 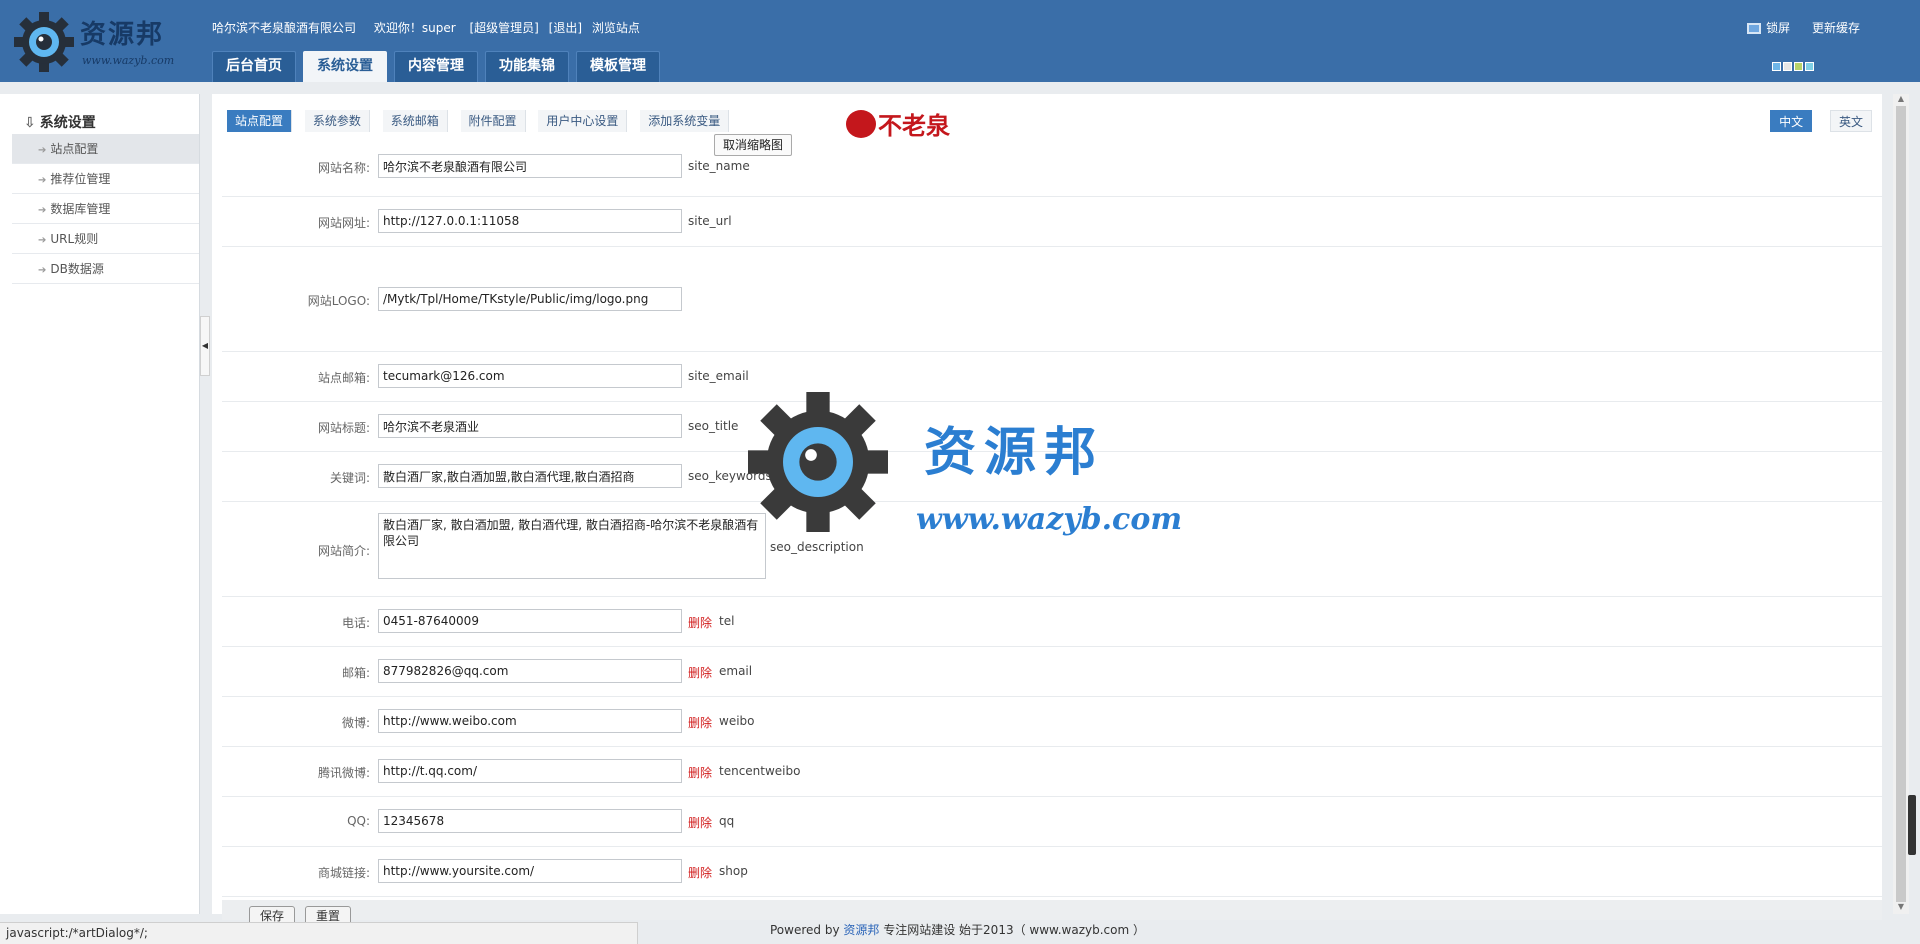 What do you see at coordinates (105, 149) in the screenshot?
I see `sidebar-item-site-config: ➔ 站点配置` at bounding box center [105, 149].